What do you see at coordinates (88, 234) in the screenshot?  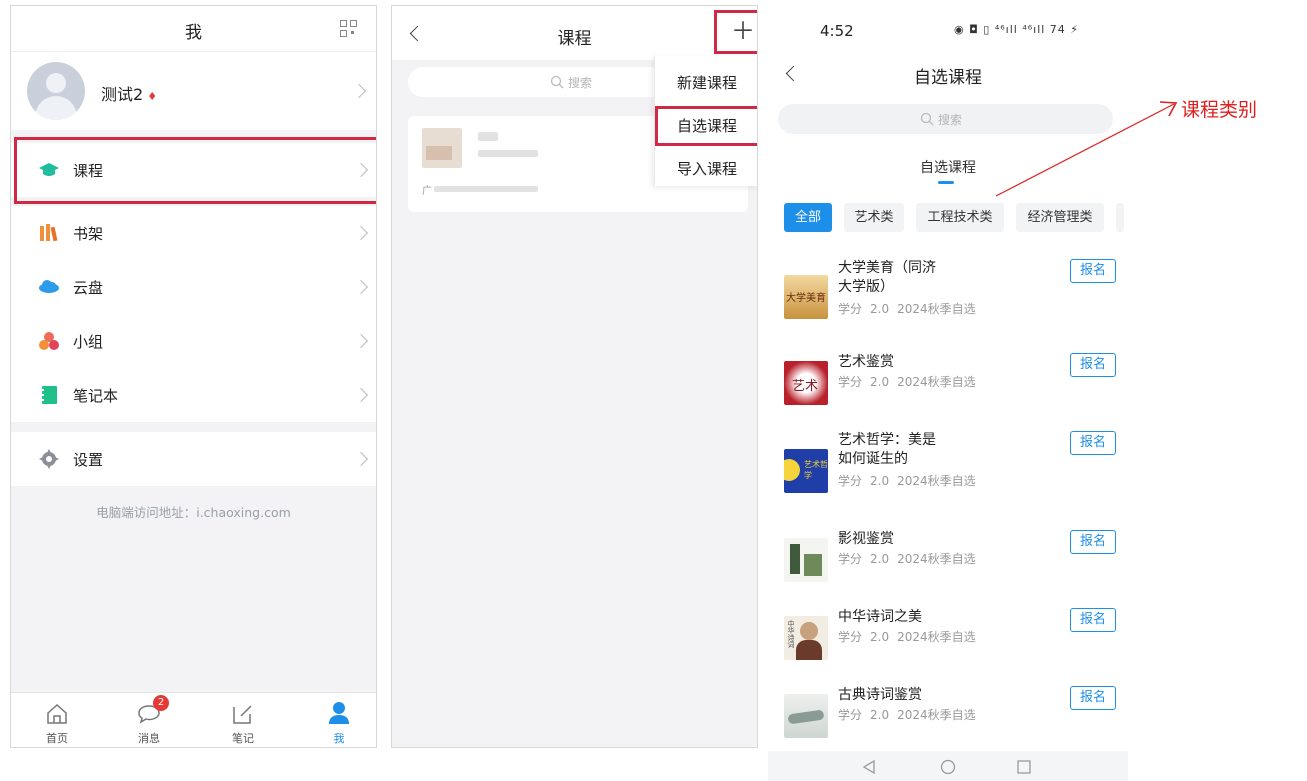 I see `menu-label: 书架` at bounding box center [88, 234].